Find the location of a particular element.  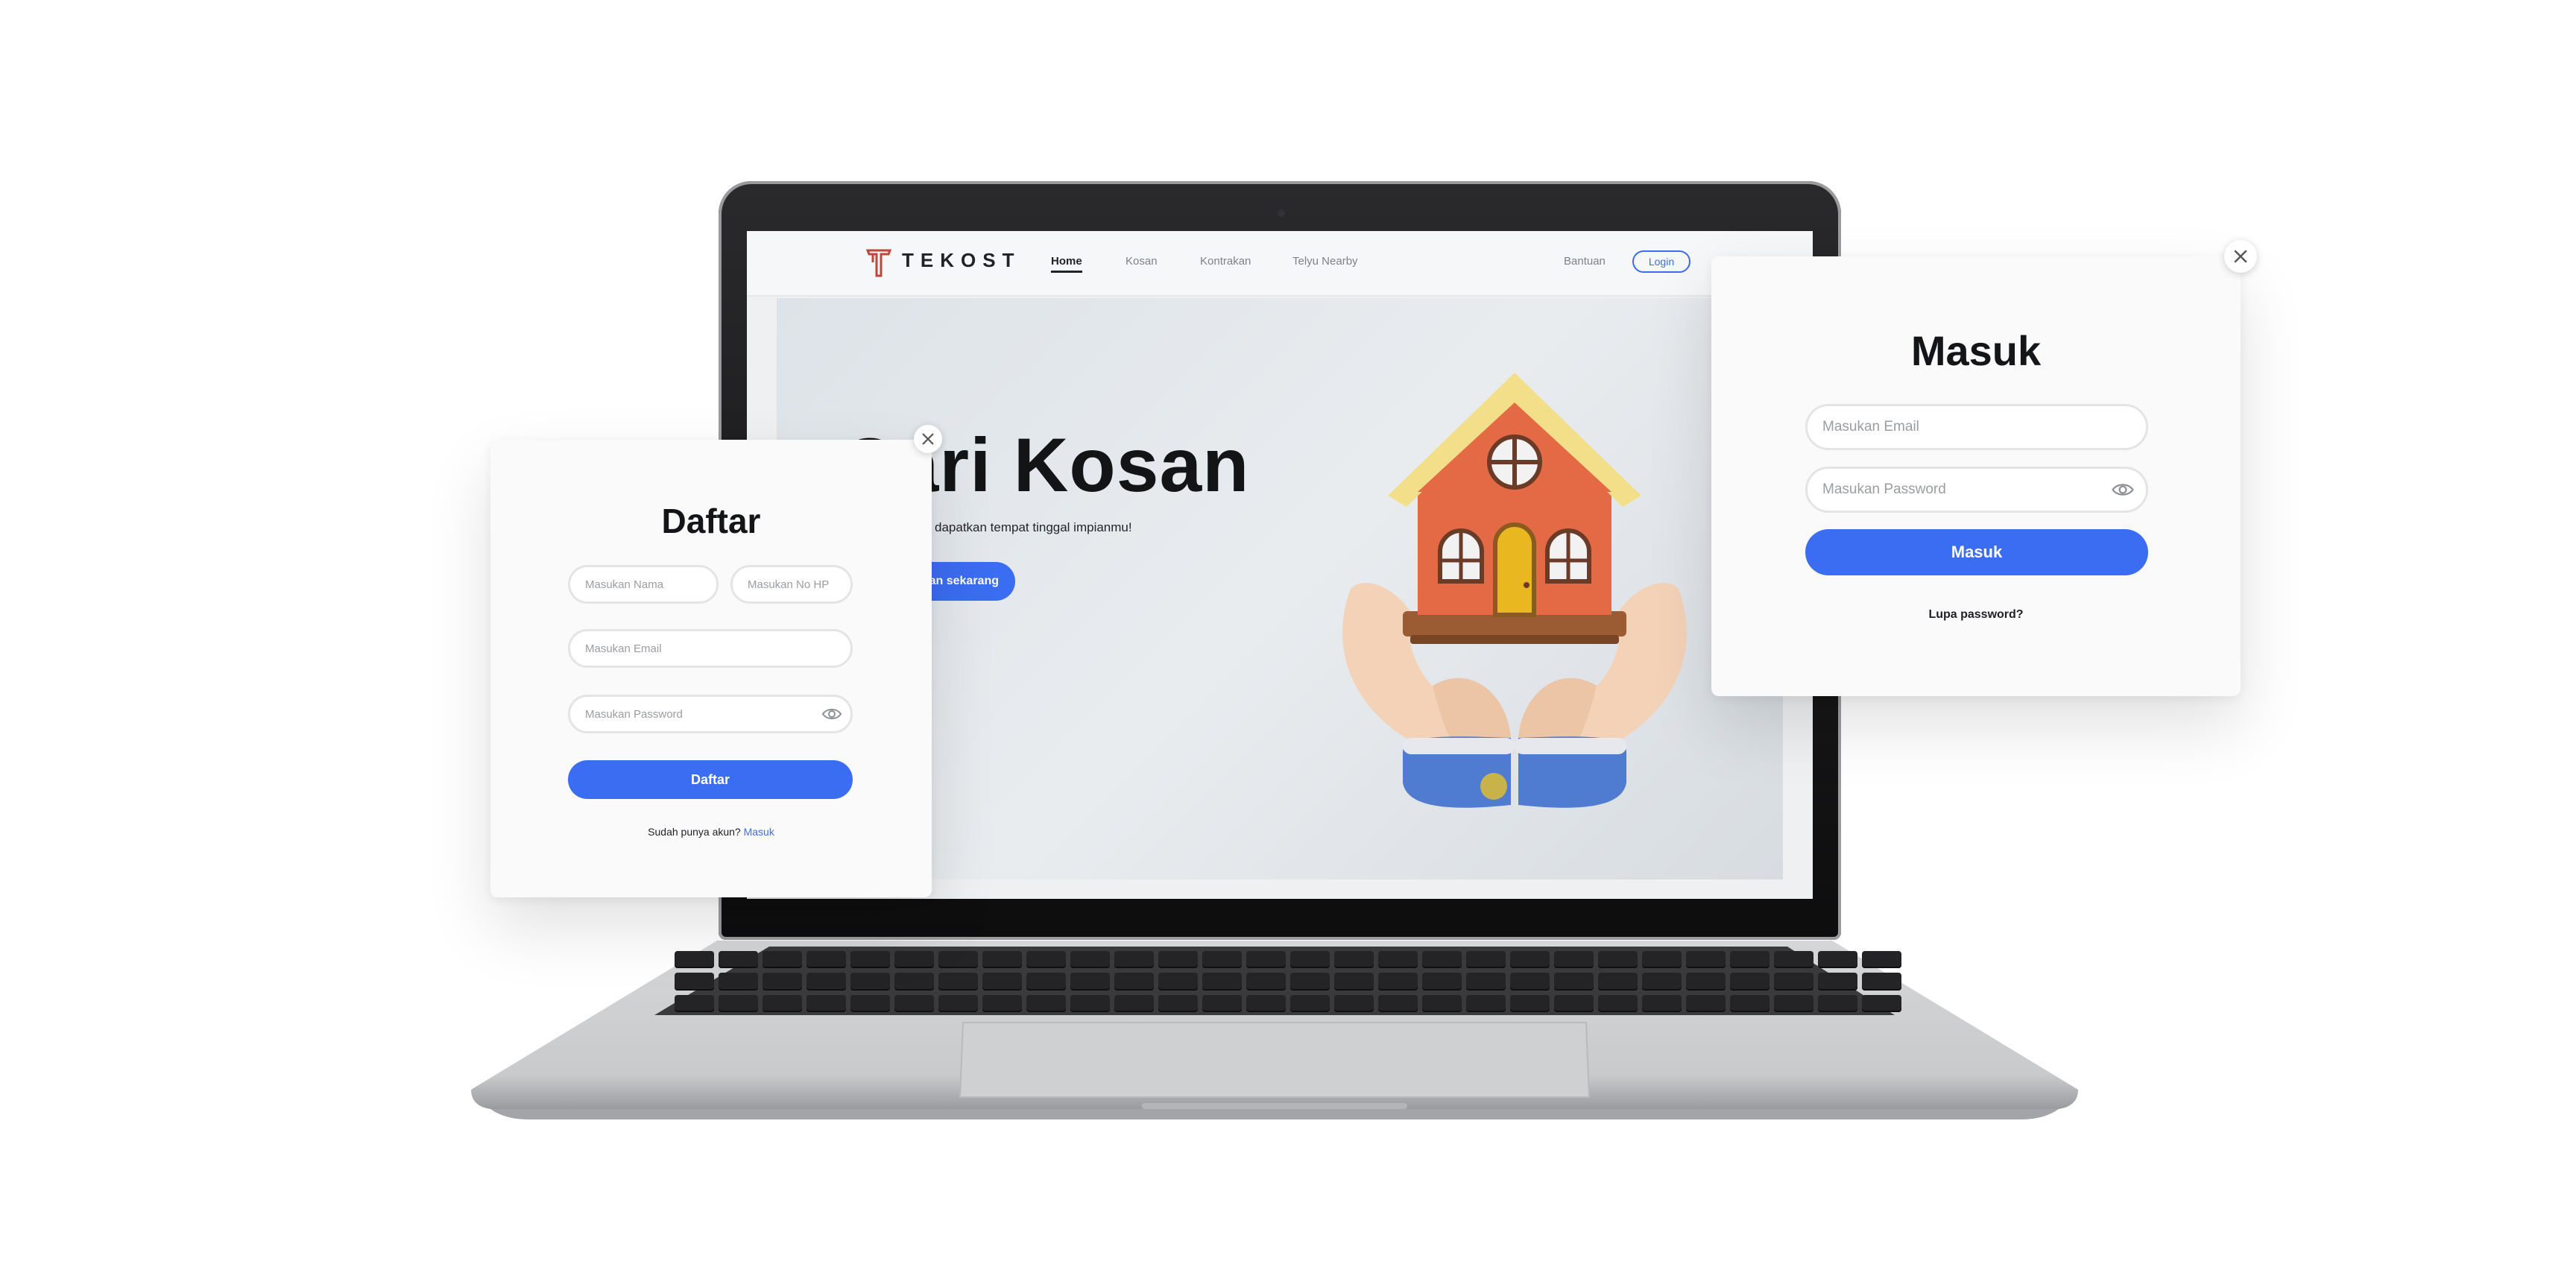

login-link: Masuk is located at coordinates (759, 832).